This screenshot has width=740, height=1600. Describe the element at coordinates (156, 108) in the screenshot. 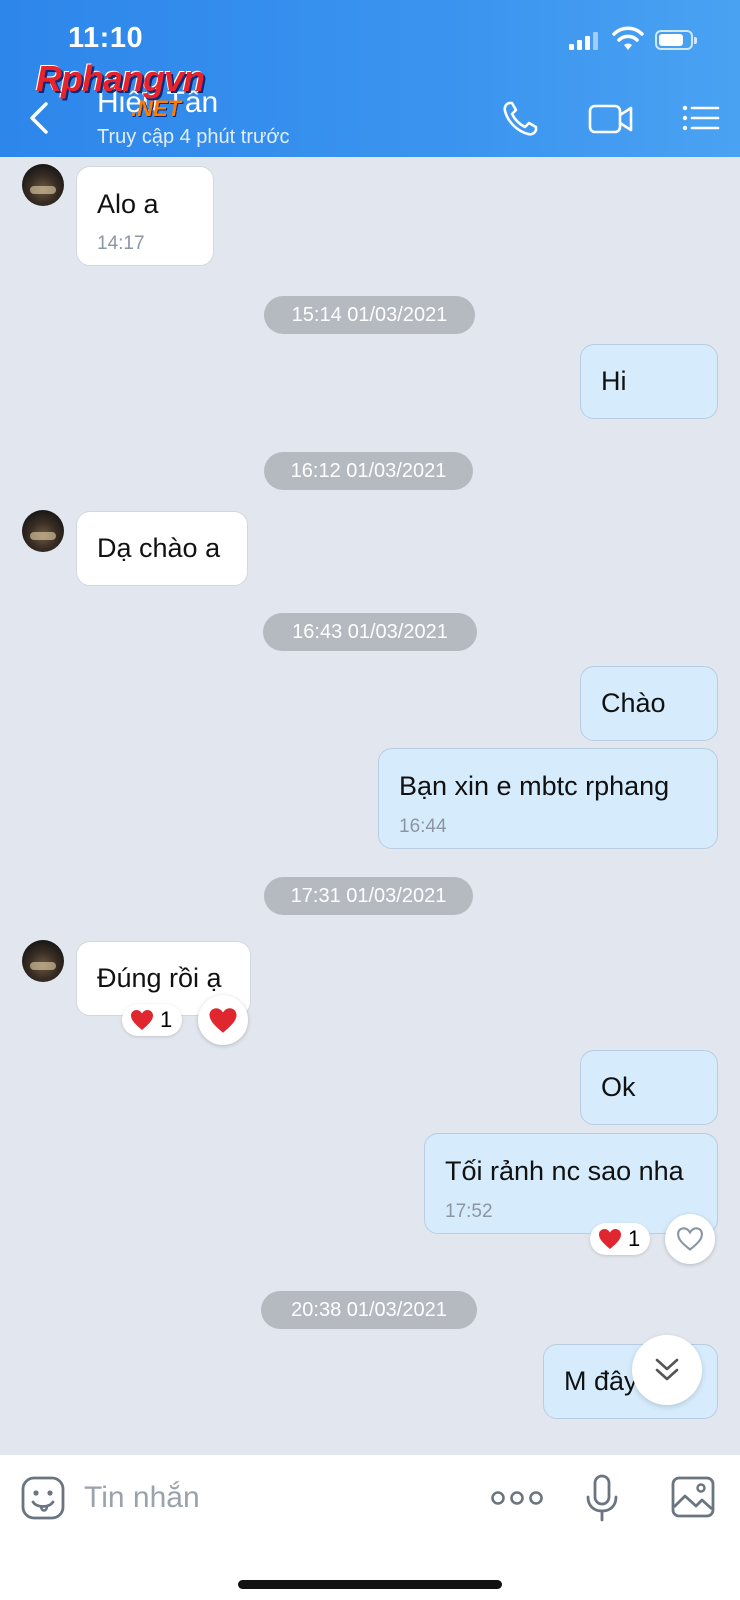

I see `watermark-sub: .NET` at that location.